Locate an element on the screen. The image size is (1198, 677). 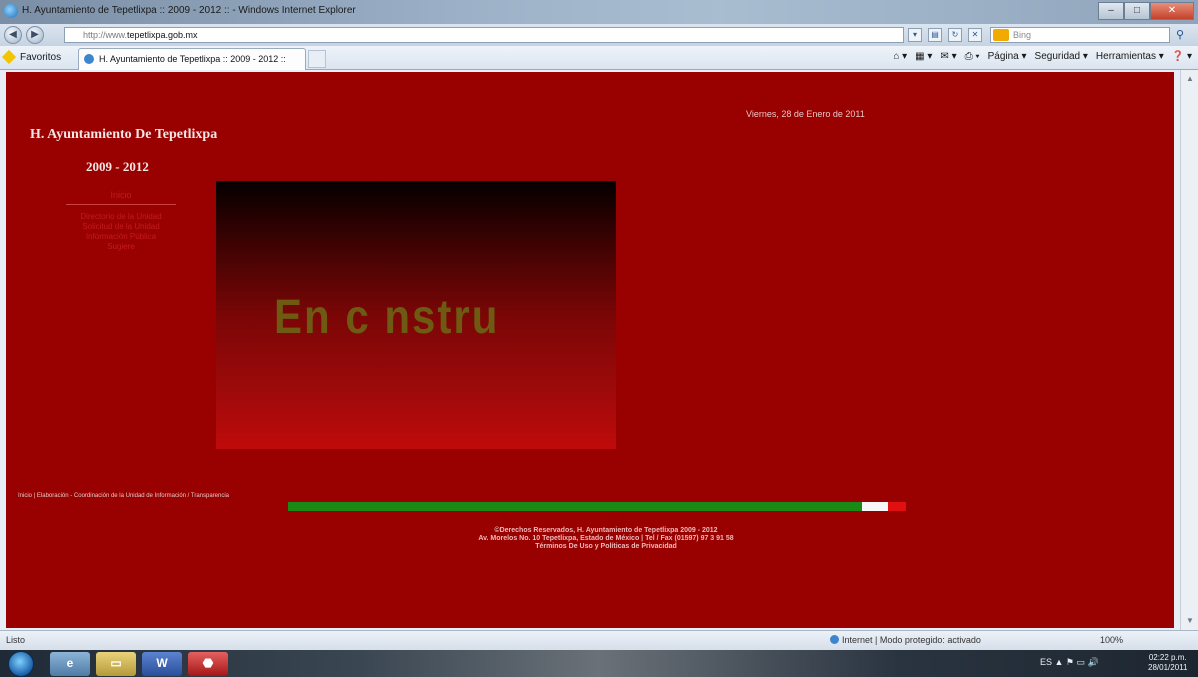
command-tools: Herramientas ▾ is located at coordinates (1130, 56).